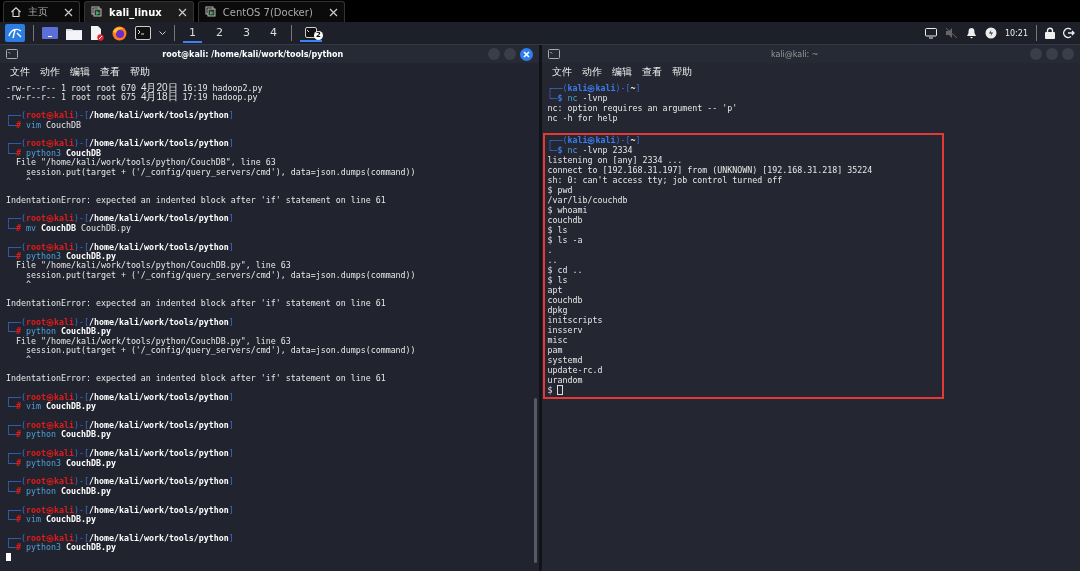 The image size is (1080, 571). I want to click on monitor-icon, so click(930, 33).